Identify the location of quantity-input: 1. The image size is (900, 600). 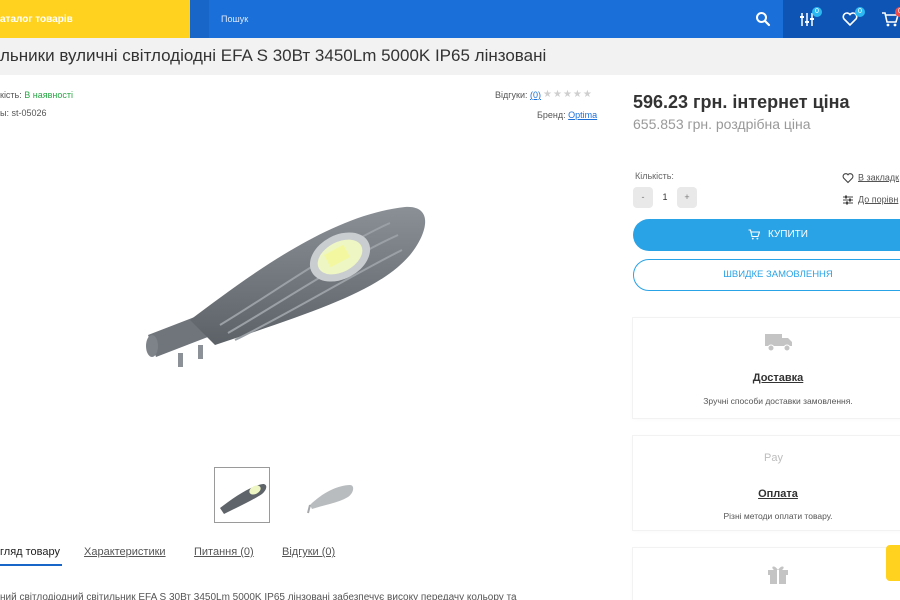
(665, 197).